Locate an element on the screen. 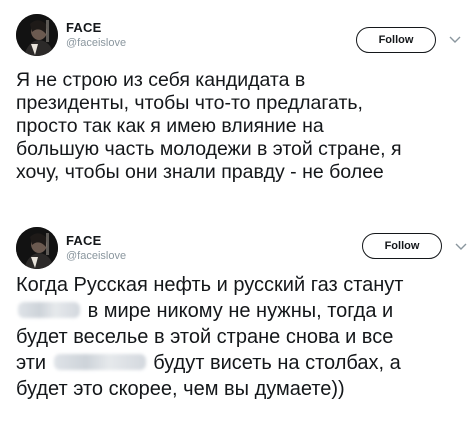 The image size is (474, 422). tweet-text-line: Когда Русская нефть и русский газ станут is located at coordinates (210, 285).